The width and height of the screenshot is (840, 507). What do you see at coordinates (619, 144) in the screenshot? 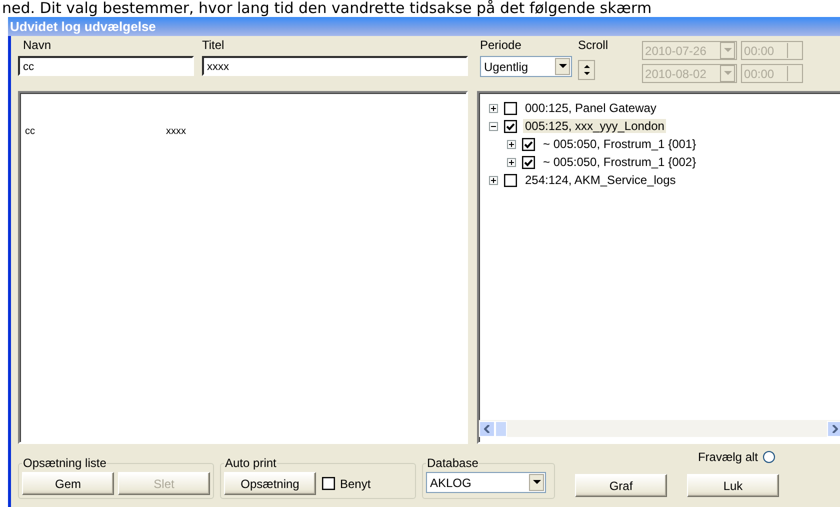
I see `tree-item: ~ 005:050, Frostrum_1 {001}` at bounding box center [619, 144].